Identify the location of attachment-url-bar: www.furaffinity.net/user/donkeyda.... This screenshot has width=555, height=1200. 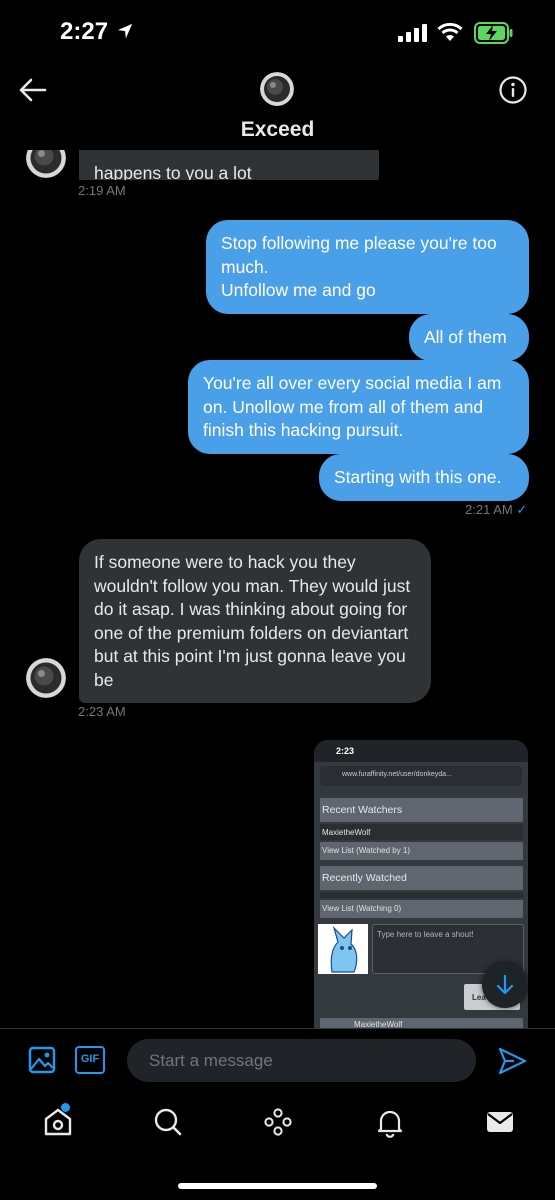
(421, 776).